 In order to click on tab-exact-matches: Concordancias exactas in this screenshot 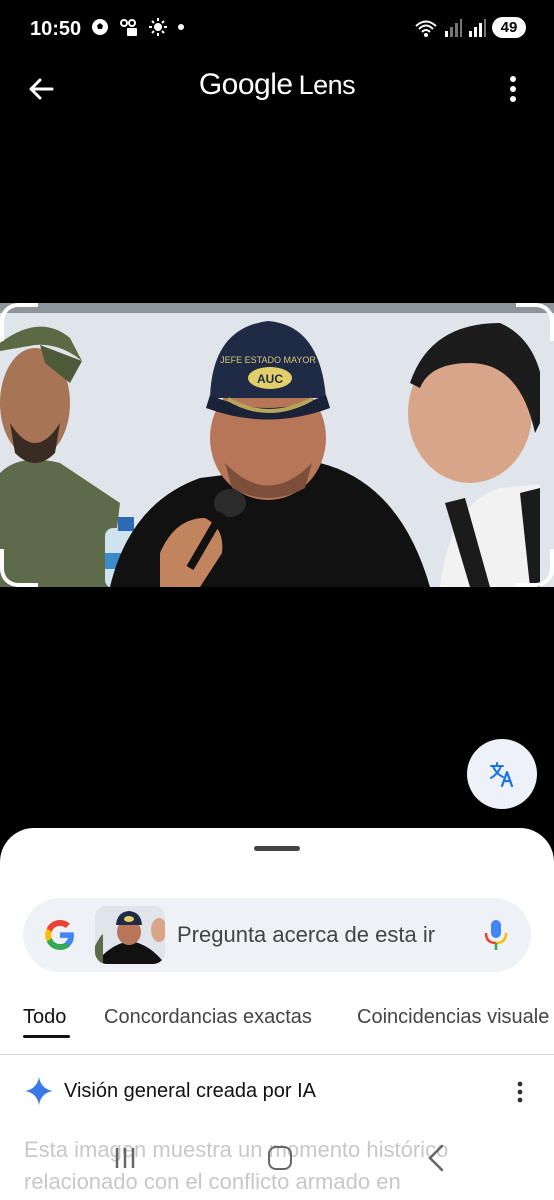, I will do `click(208, 1017)`.